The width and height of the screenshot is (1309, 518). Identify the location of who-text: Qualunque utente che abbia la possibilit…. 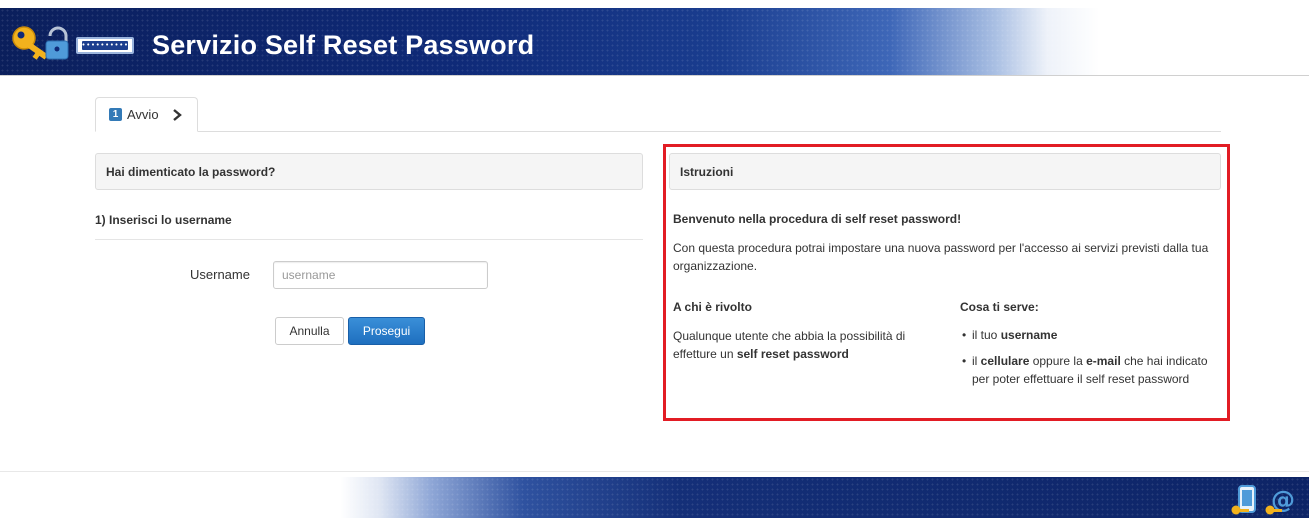
(803, 345).